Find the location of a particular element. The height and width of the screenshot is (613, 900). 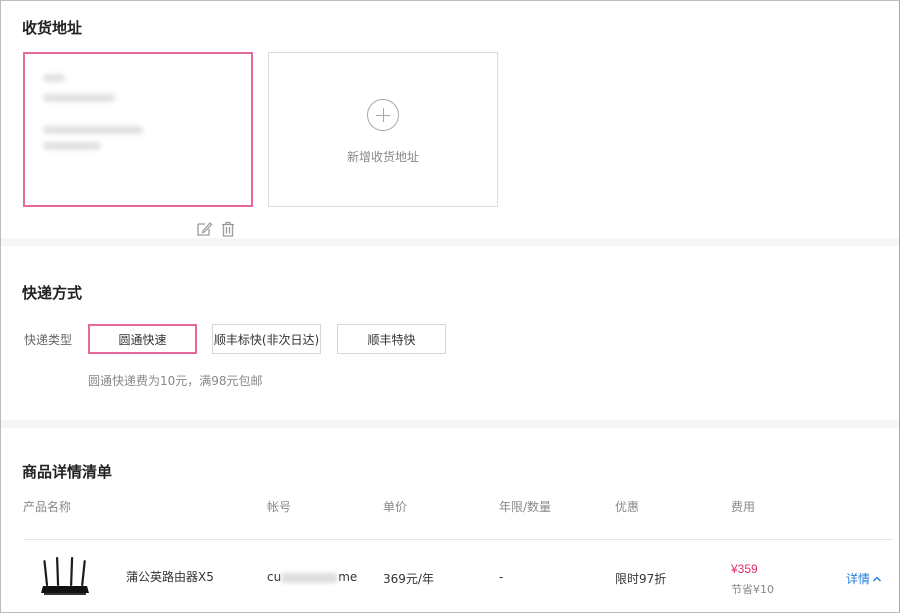

shipping-note: 圆通快递费为10元，满98元包邮 is located at coordinates (175, 381).